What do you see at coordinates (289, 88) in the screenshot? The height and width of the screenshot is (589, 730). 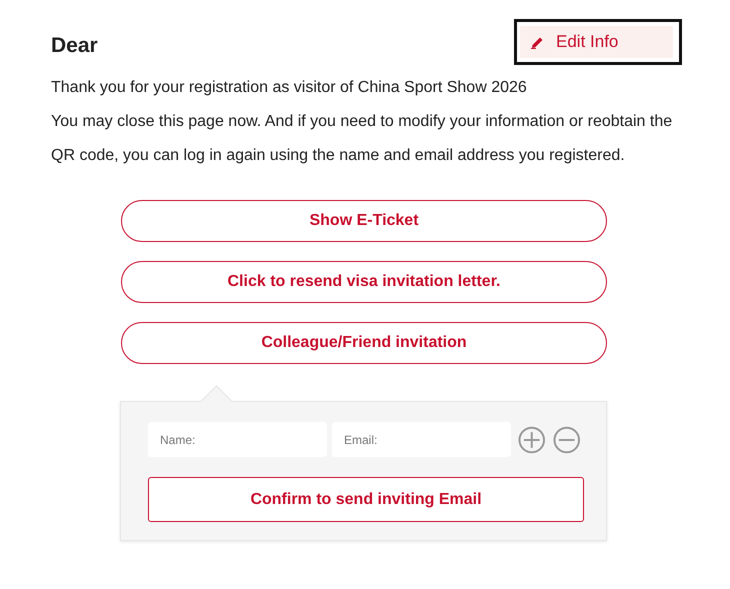 I see `message-text: Thank you for your registration as visitor of China Sport Show 2026` at bounding box center [289, 88].